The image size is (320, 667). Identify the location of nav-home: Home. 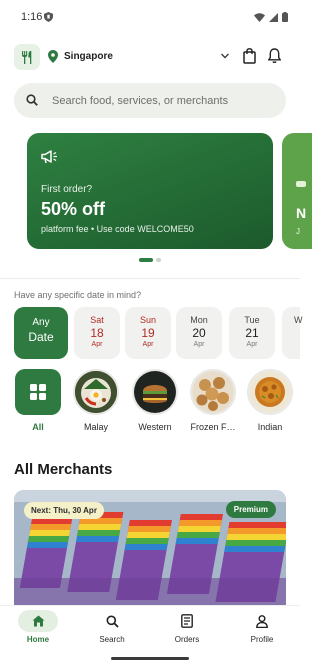
(38, 627).